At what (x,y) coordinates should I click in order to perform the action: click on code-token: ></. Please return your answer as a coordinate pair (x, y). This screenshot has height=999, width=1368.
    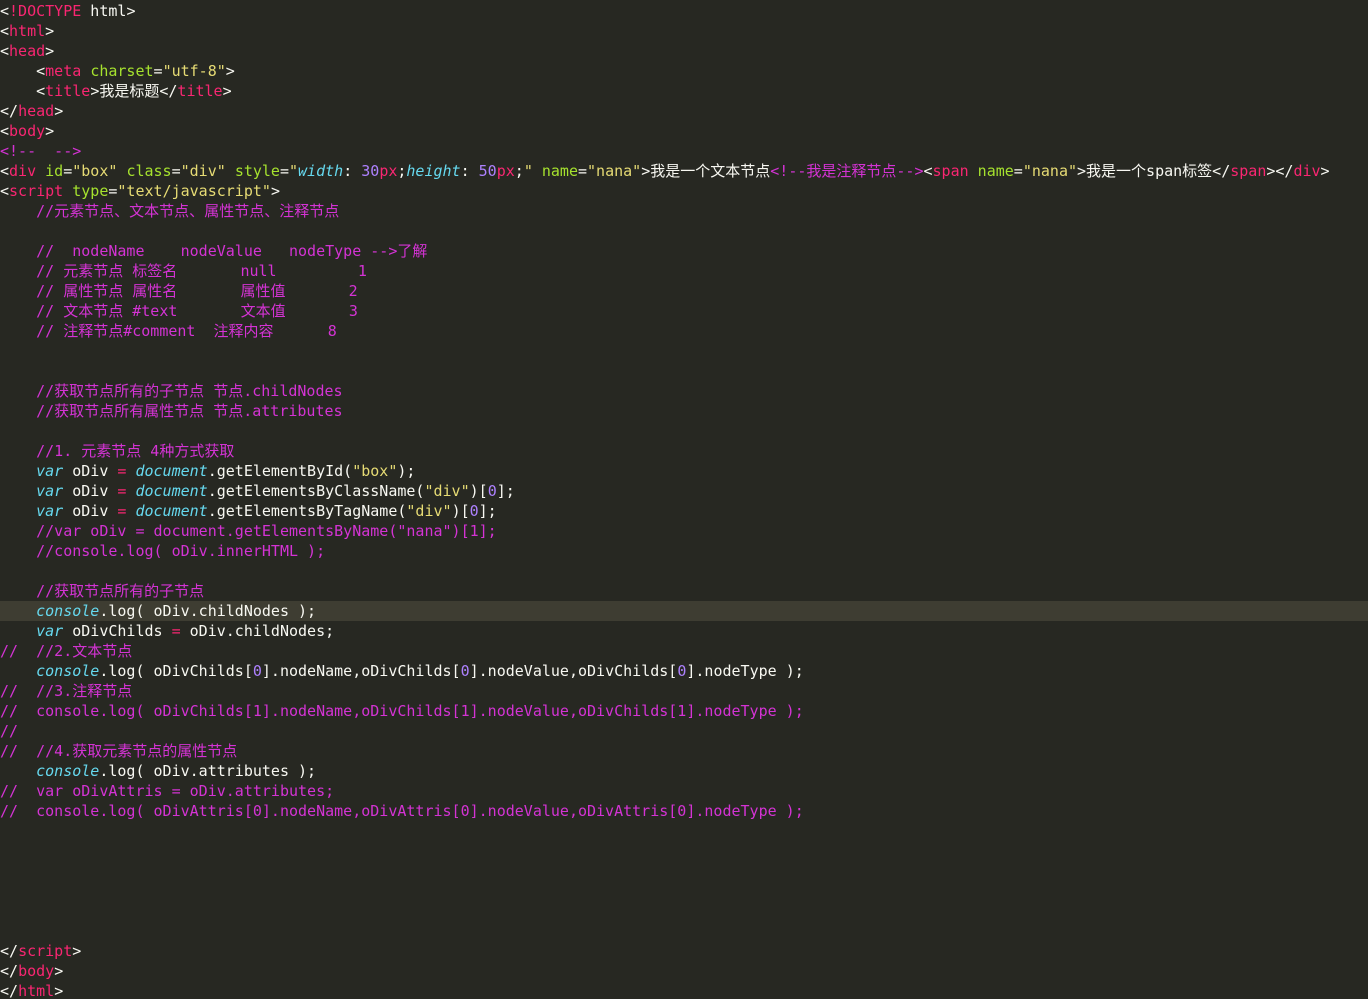
    Looking at the image, I should click on (1280, 171).